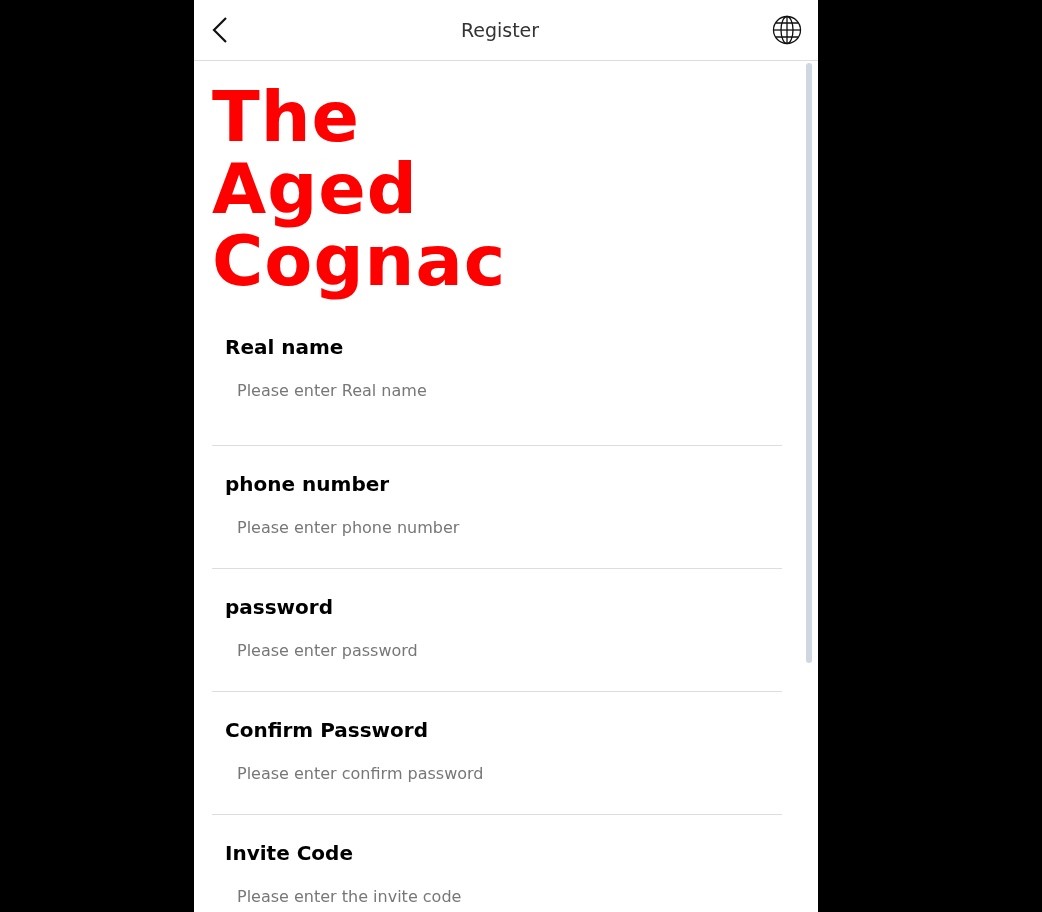 The image size is (1042, 912). What do you see at coordinates (497, 390) in the screenshot?
I see `input-field: Please enter Real name` at bounding box center [497, 390].